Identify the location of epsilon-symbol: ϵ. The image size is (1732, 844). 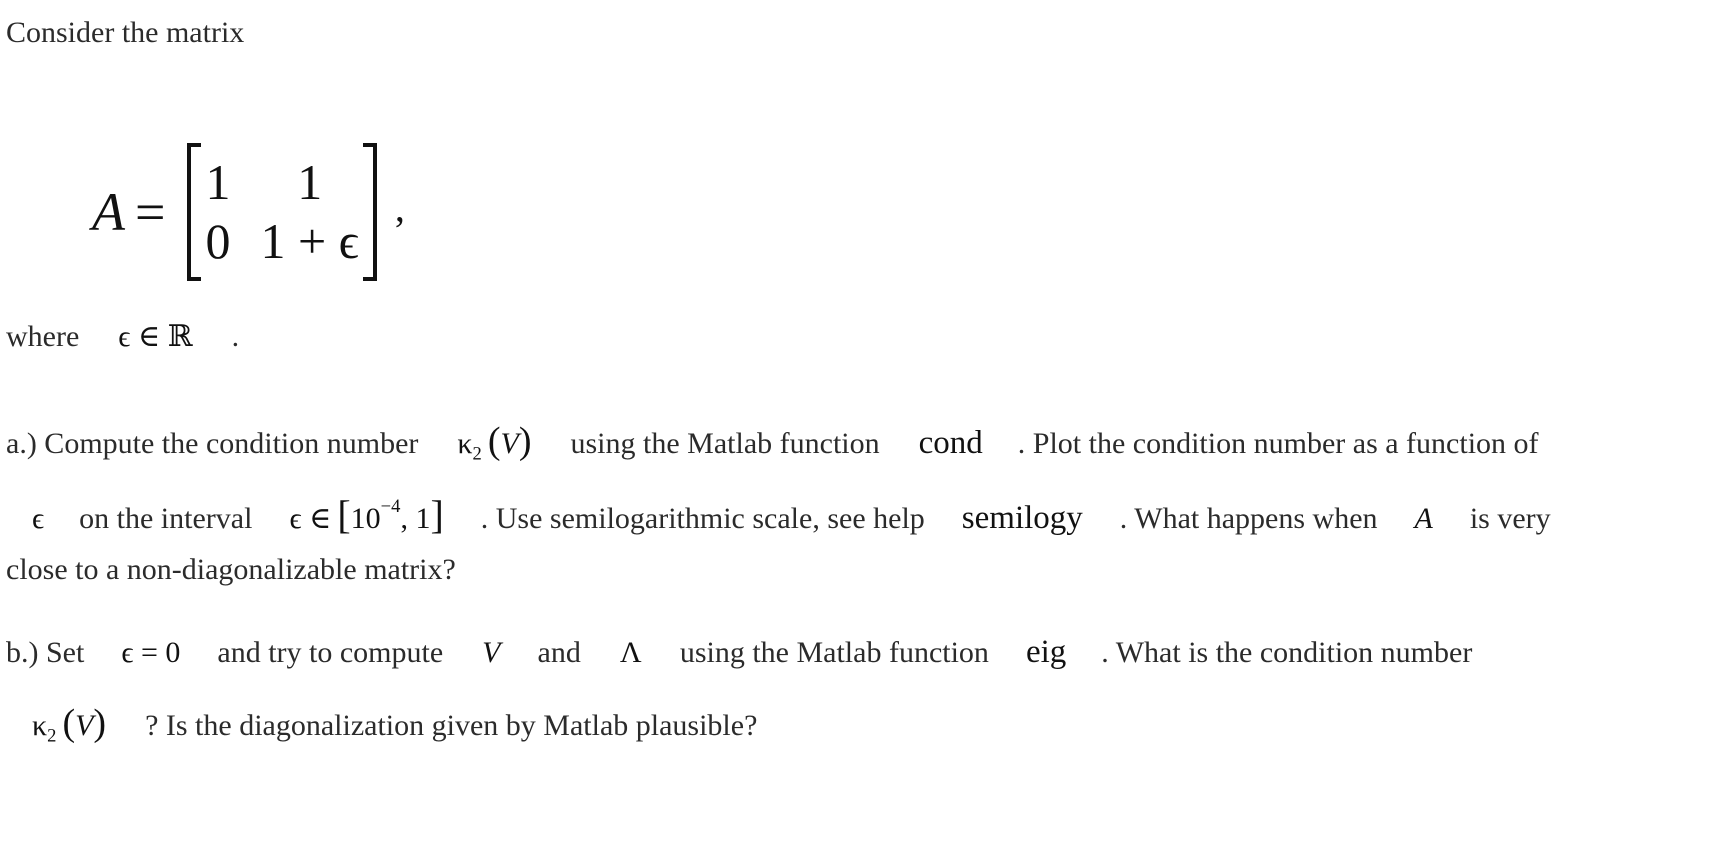
(38, 518).